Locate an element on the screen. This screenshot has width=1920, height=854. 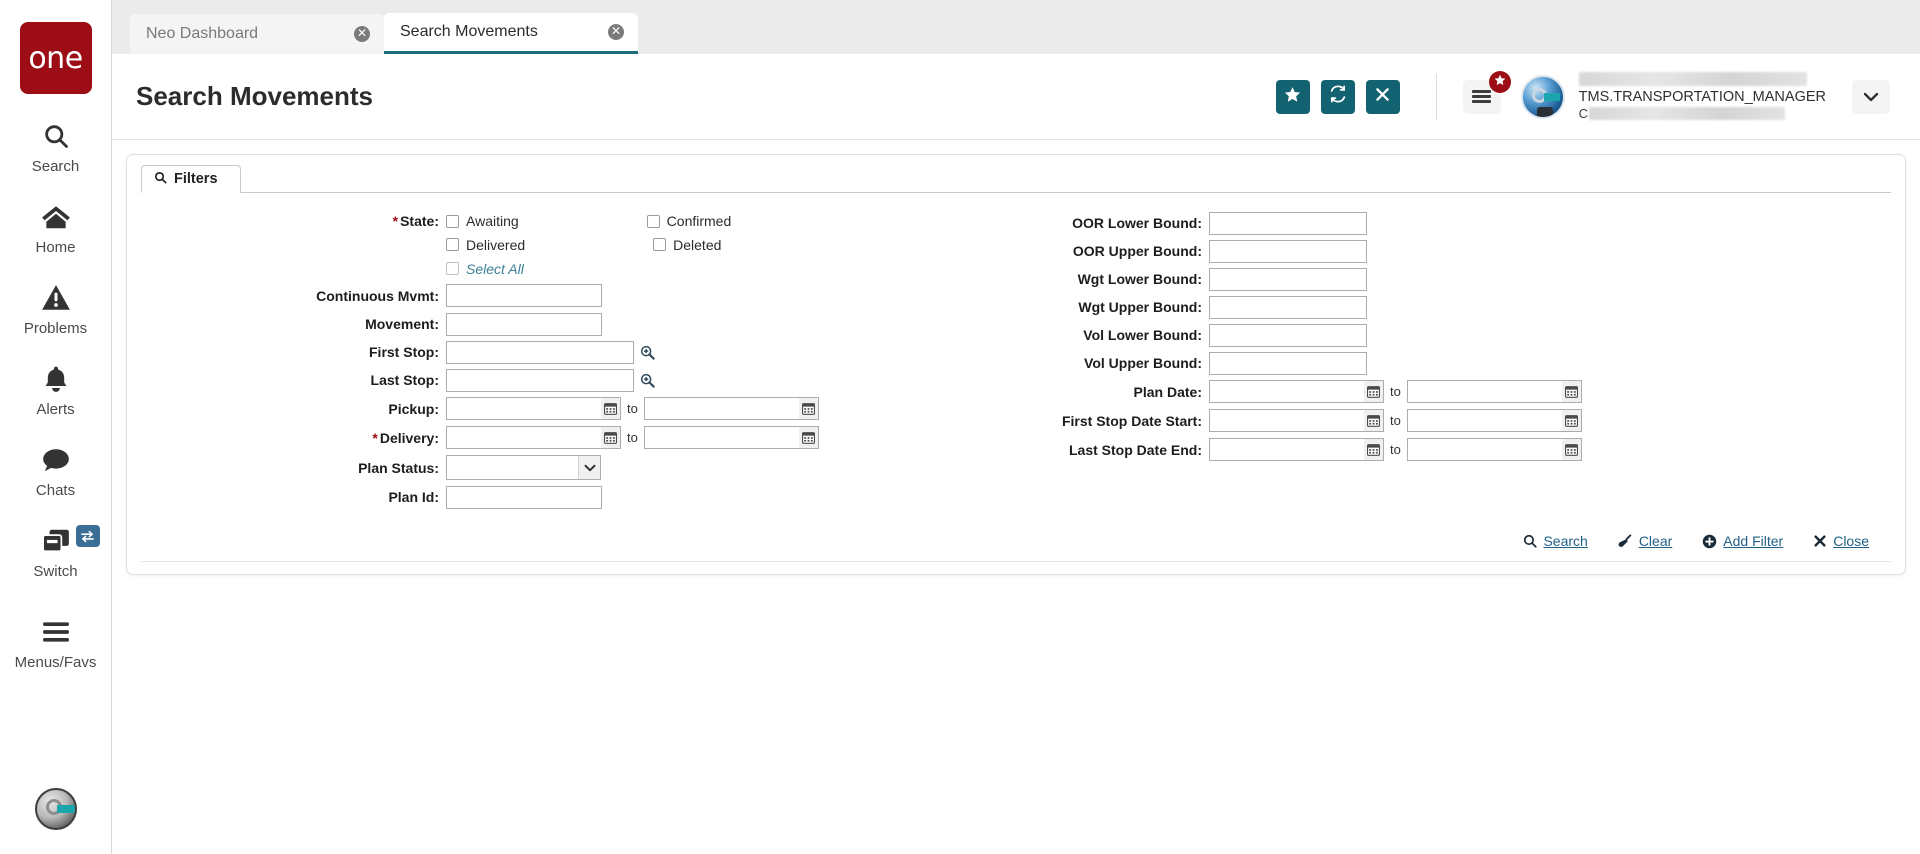
sidebar-item-switch: Switch is located at coordinates (56, 551).